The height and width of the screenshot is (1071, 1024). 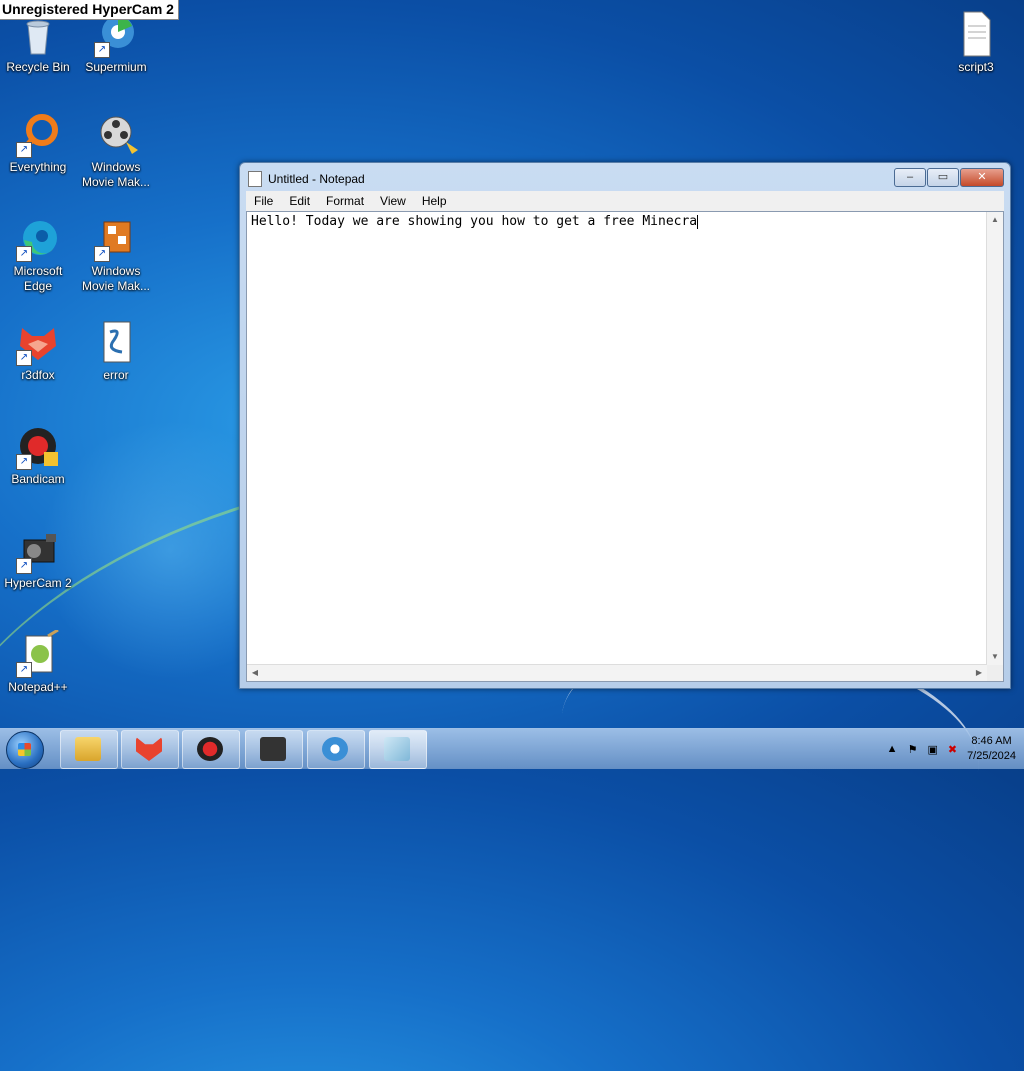 I want to click on clock-time: 8:46 AM, so click(x=991, y=741).